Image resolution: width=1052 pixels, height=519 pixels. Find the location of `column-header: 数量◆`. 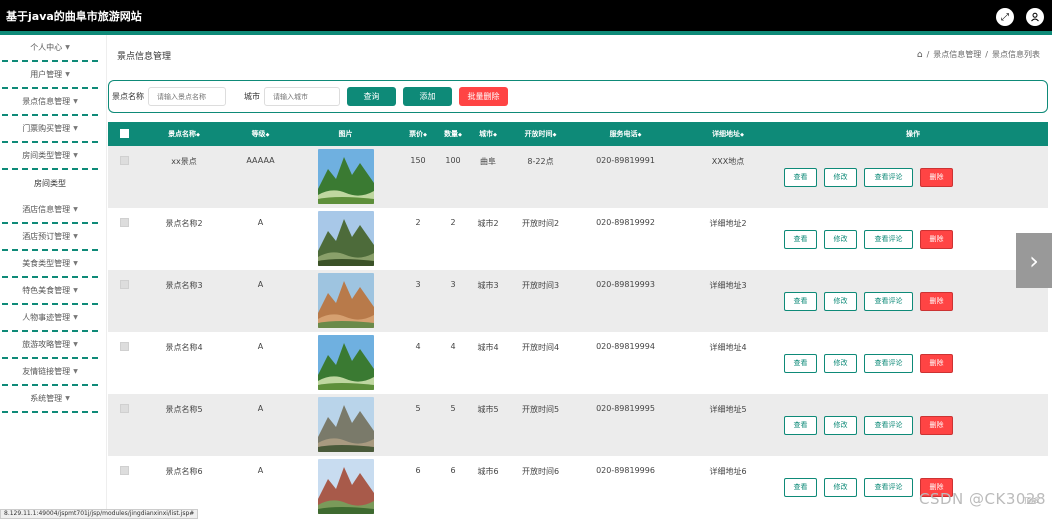

column-header: 数量◆ is located at coordinates (453, 134).